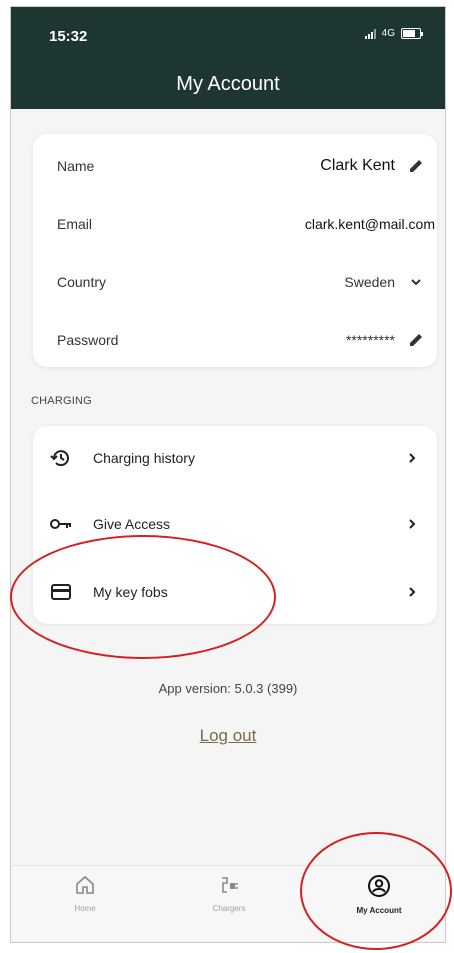  Describe the element at coordinates (230, 885) in the screenshot. I see `charger-icon` at that location.